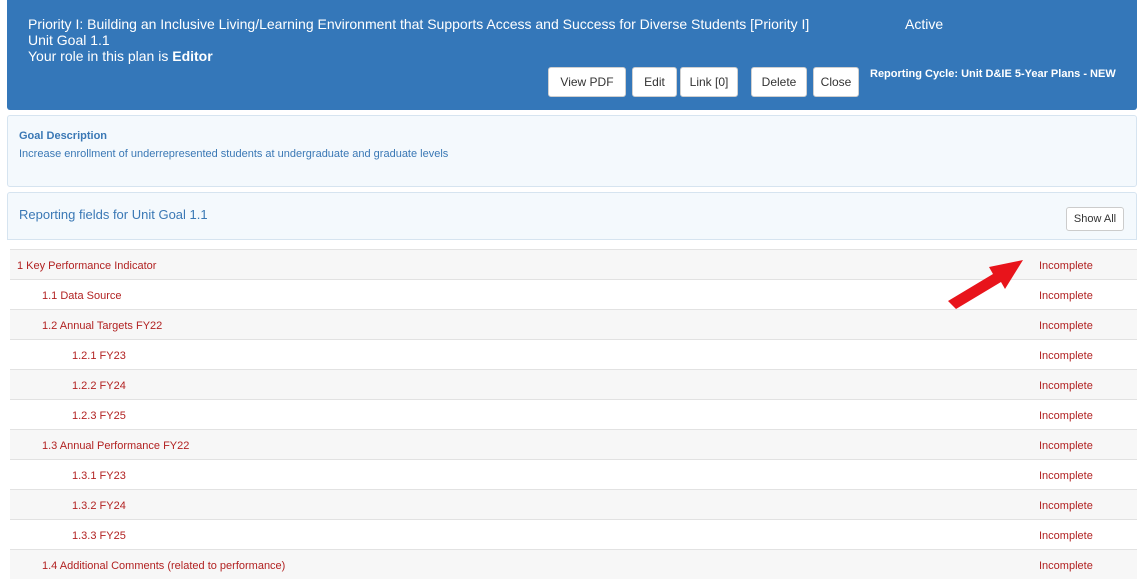 Image resolution: width=1137 pixels, height=581 pixels. I want to click on list-item: 1.3 Annual Performance FY22 Incomplete, so click(573, 444).